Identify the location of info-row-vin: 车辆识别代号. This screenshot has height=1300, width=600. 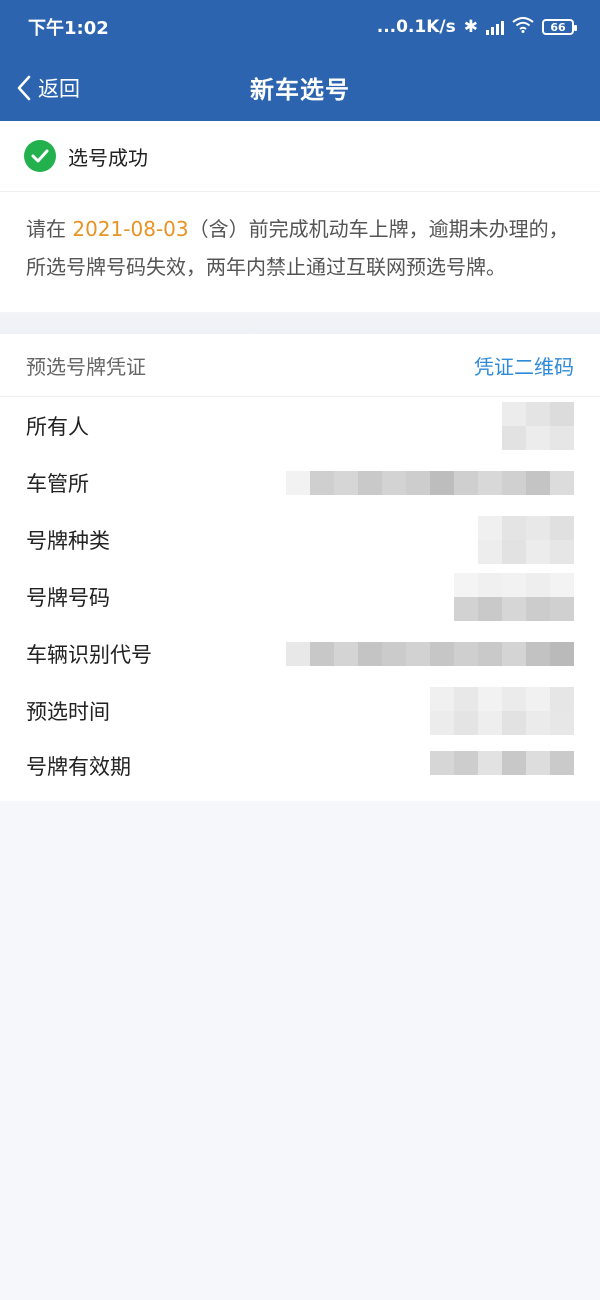
(300, 653).